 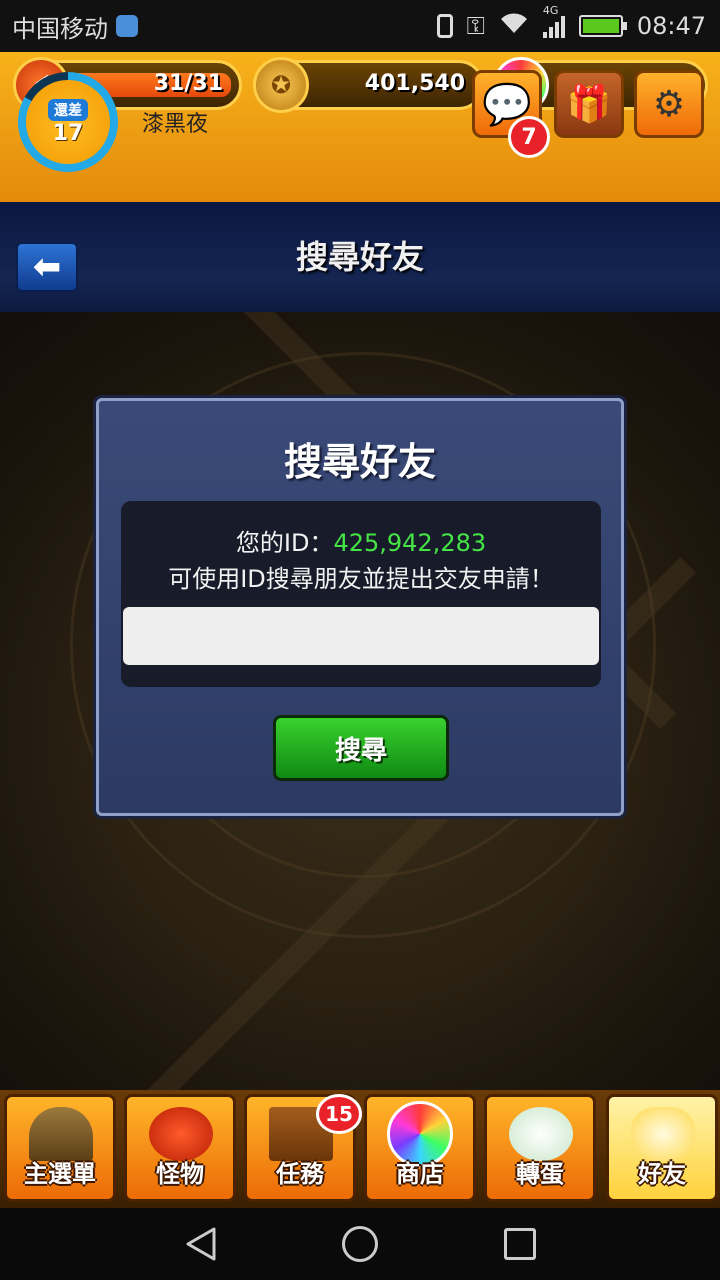 I want to click on home-circle-icon, so click(x=360, y=1244).